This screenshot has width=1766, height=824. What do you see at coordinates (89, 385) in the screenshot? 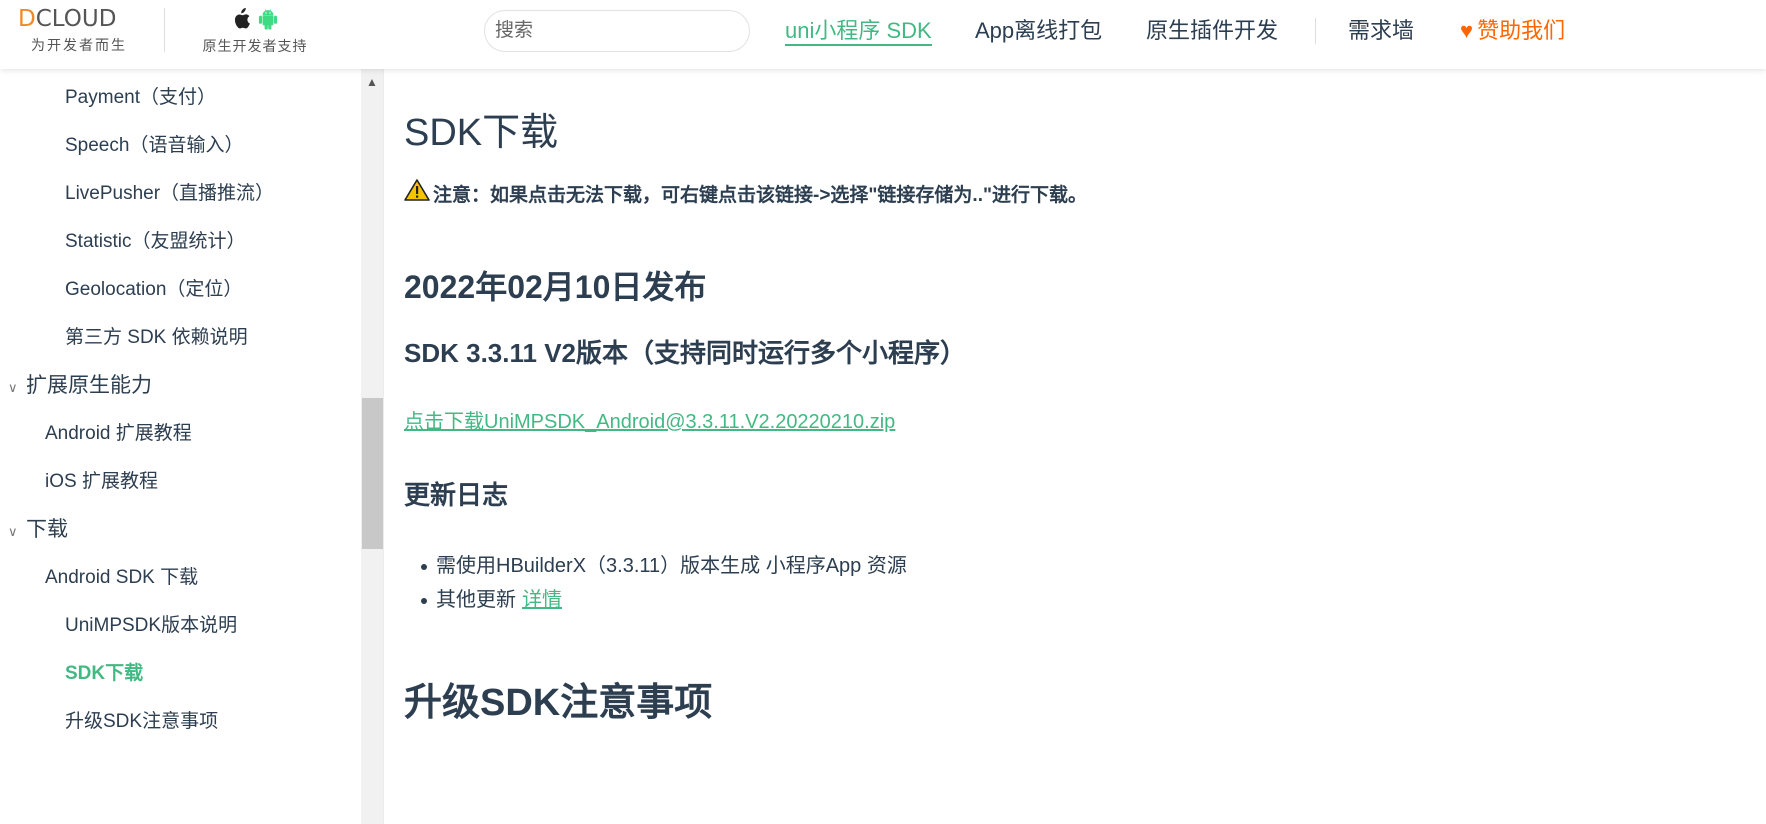
I see `sidebar-group-label: 扩展原生能力` at bounding box center [89, 385].